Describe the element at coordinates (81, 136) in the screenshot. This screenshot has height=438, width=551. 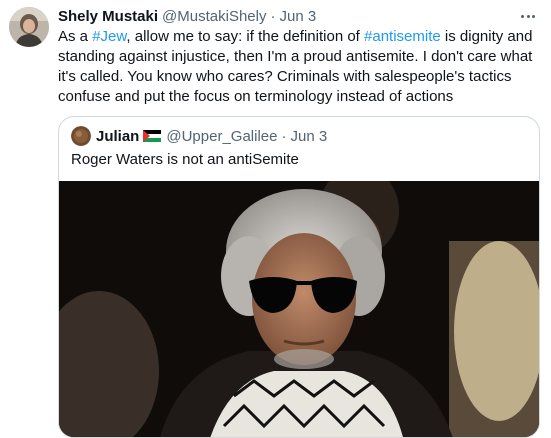
I see `quoted-author-avatar` at that location.